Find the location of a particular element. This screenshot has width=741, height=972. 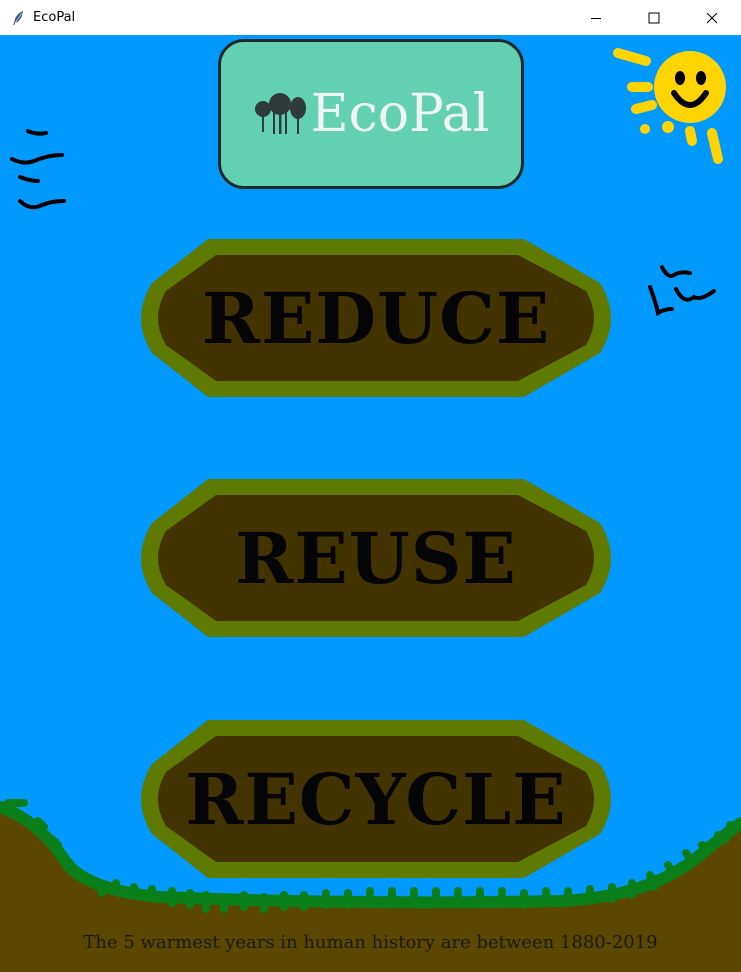

reduce-button: REDUCE is located at coordinates (376, 318).